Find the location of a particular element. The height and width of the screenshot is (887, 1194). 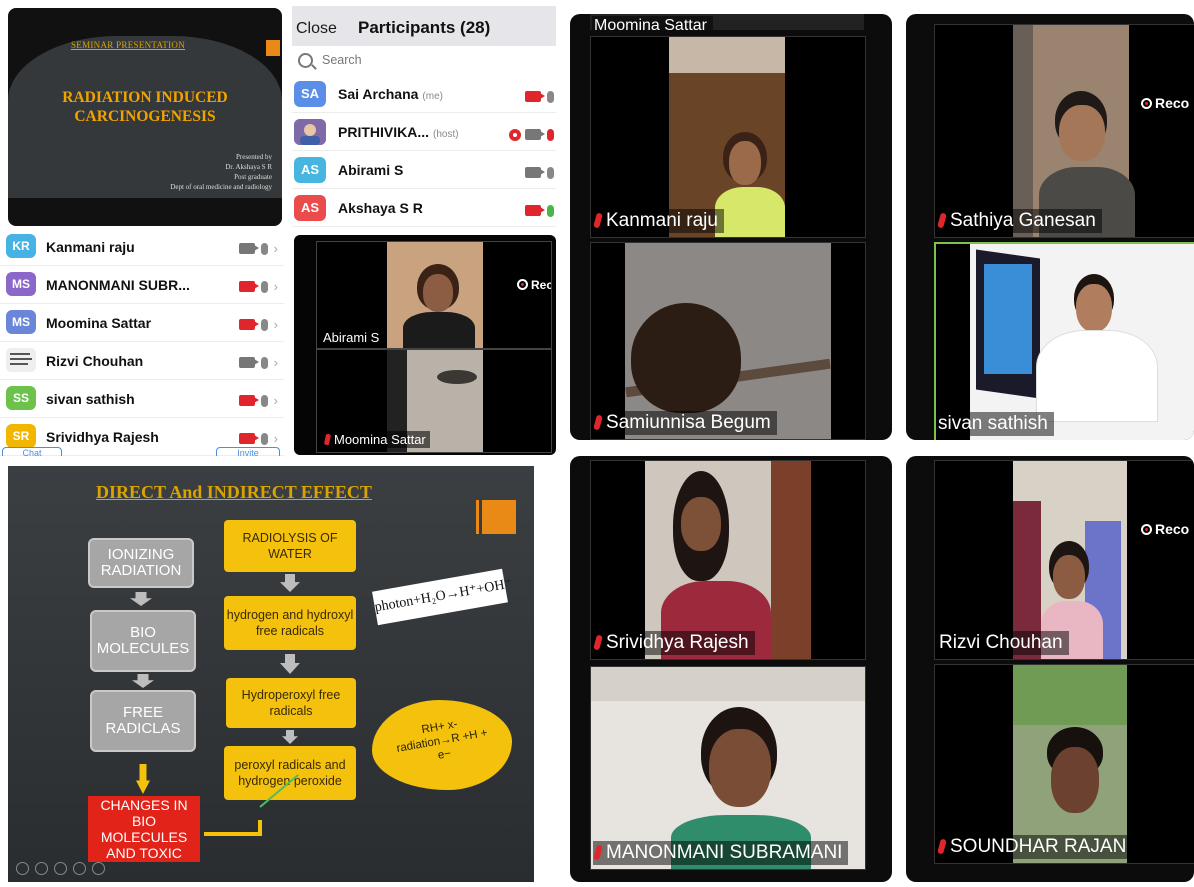

pen-icon is located at coordinates (60, 868).